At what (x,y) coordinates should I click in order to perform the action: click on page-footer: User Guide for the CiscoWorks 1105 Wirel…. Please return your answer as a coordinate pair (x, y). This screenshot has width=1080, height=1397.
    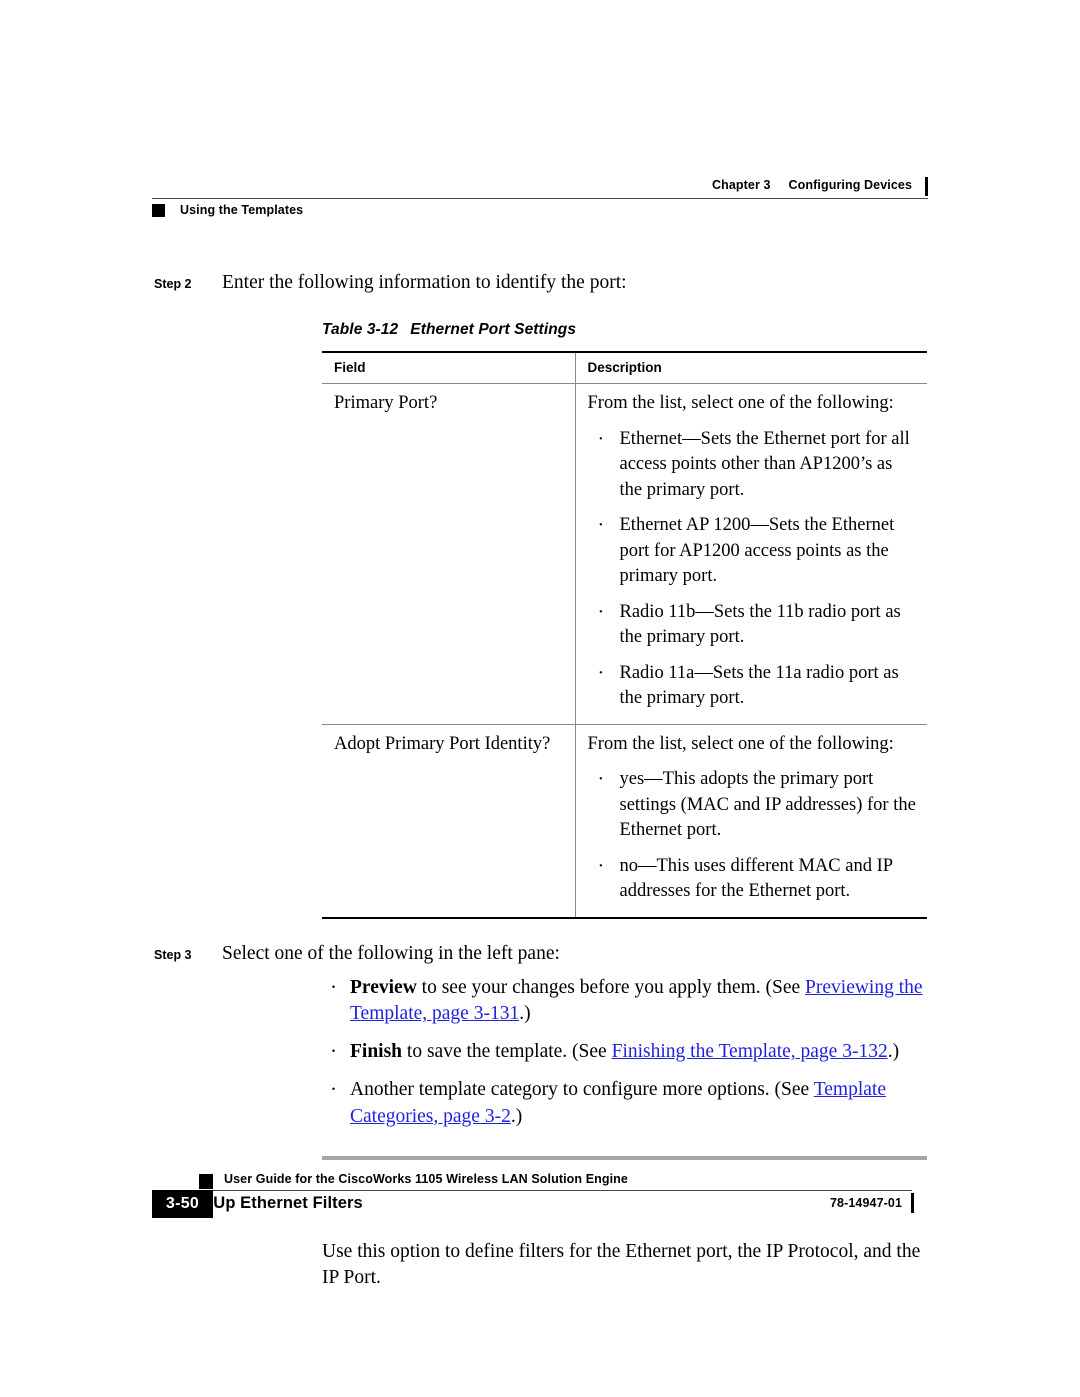
    Looking at the image, I should click on (540, 1199).